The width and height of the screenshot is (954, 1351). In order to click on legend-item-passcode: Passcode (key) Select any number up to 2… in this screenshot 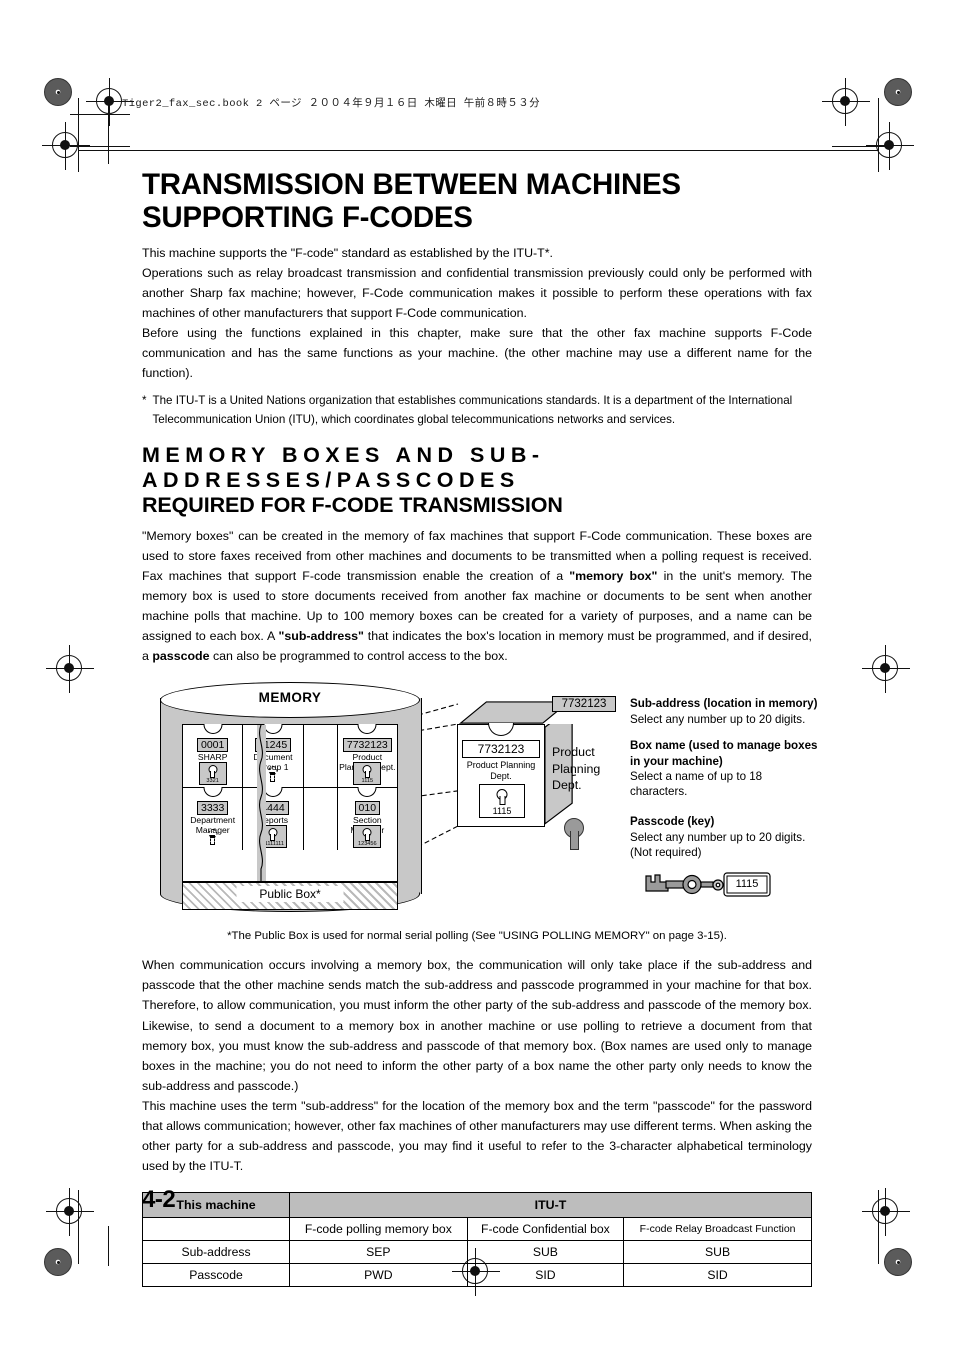, I will do `click(725, 837)`.